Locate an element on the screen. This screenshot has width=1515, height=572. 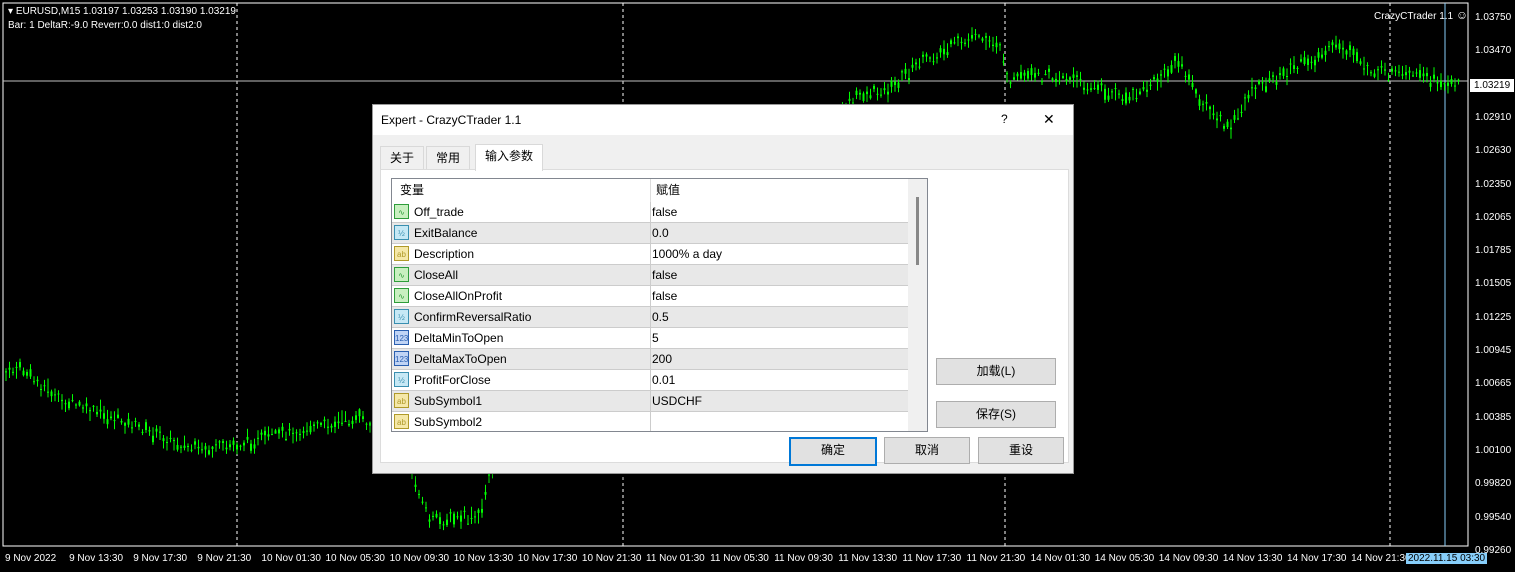
crosshair-time: 2022.11.15 03:30 is located at coordinates (1447, 558).